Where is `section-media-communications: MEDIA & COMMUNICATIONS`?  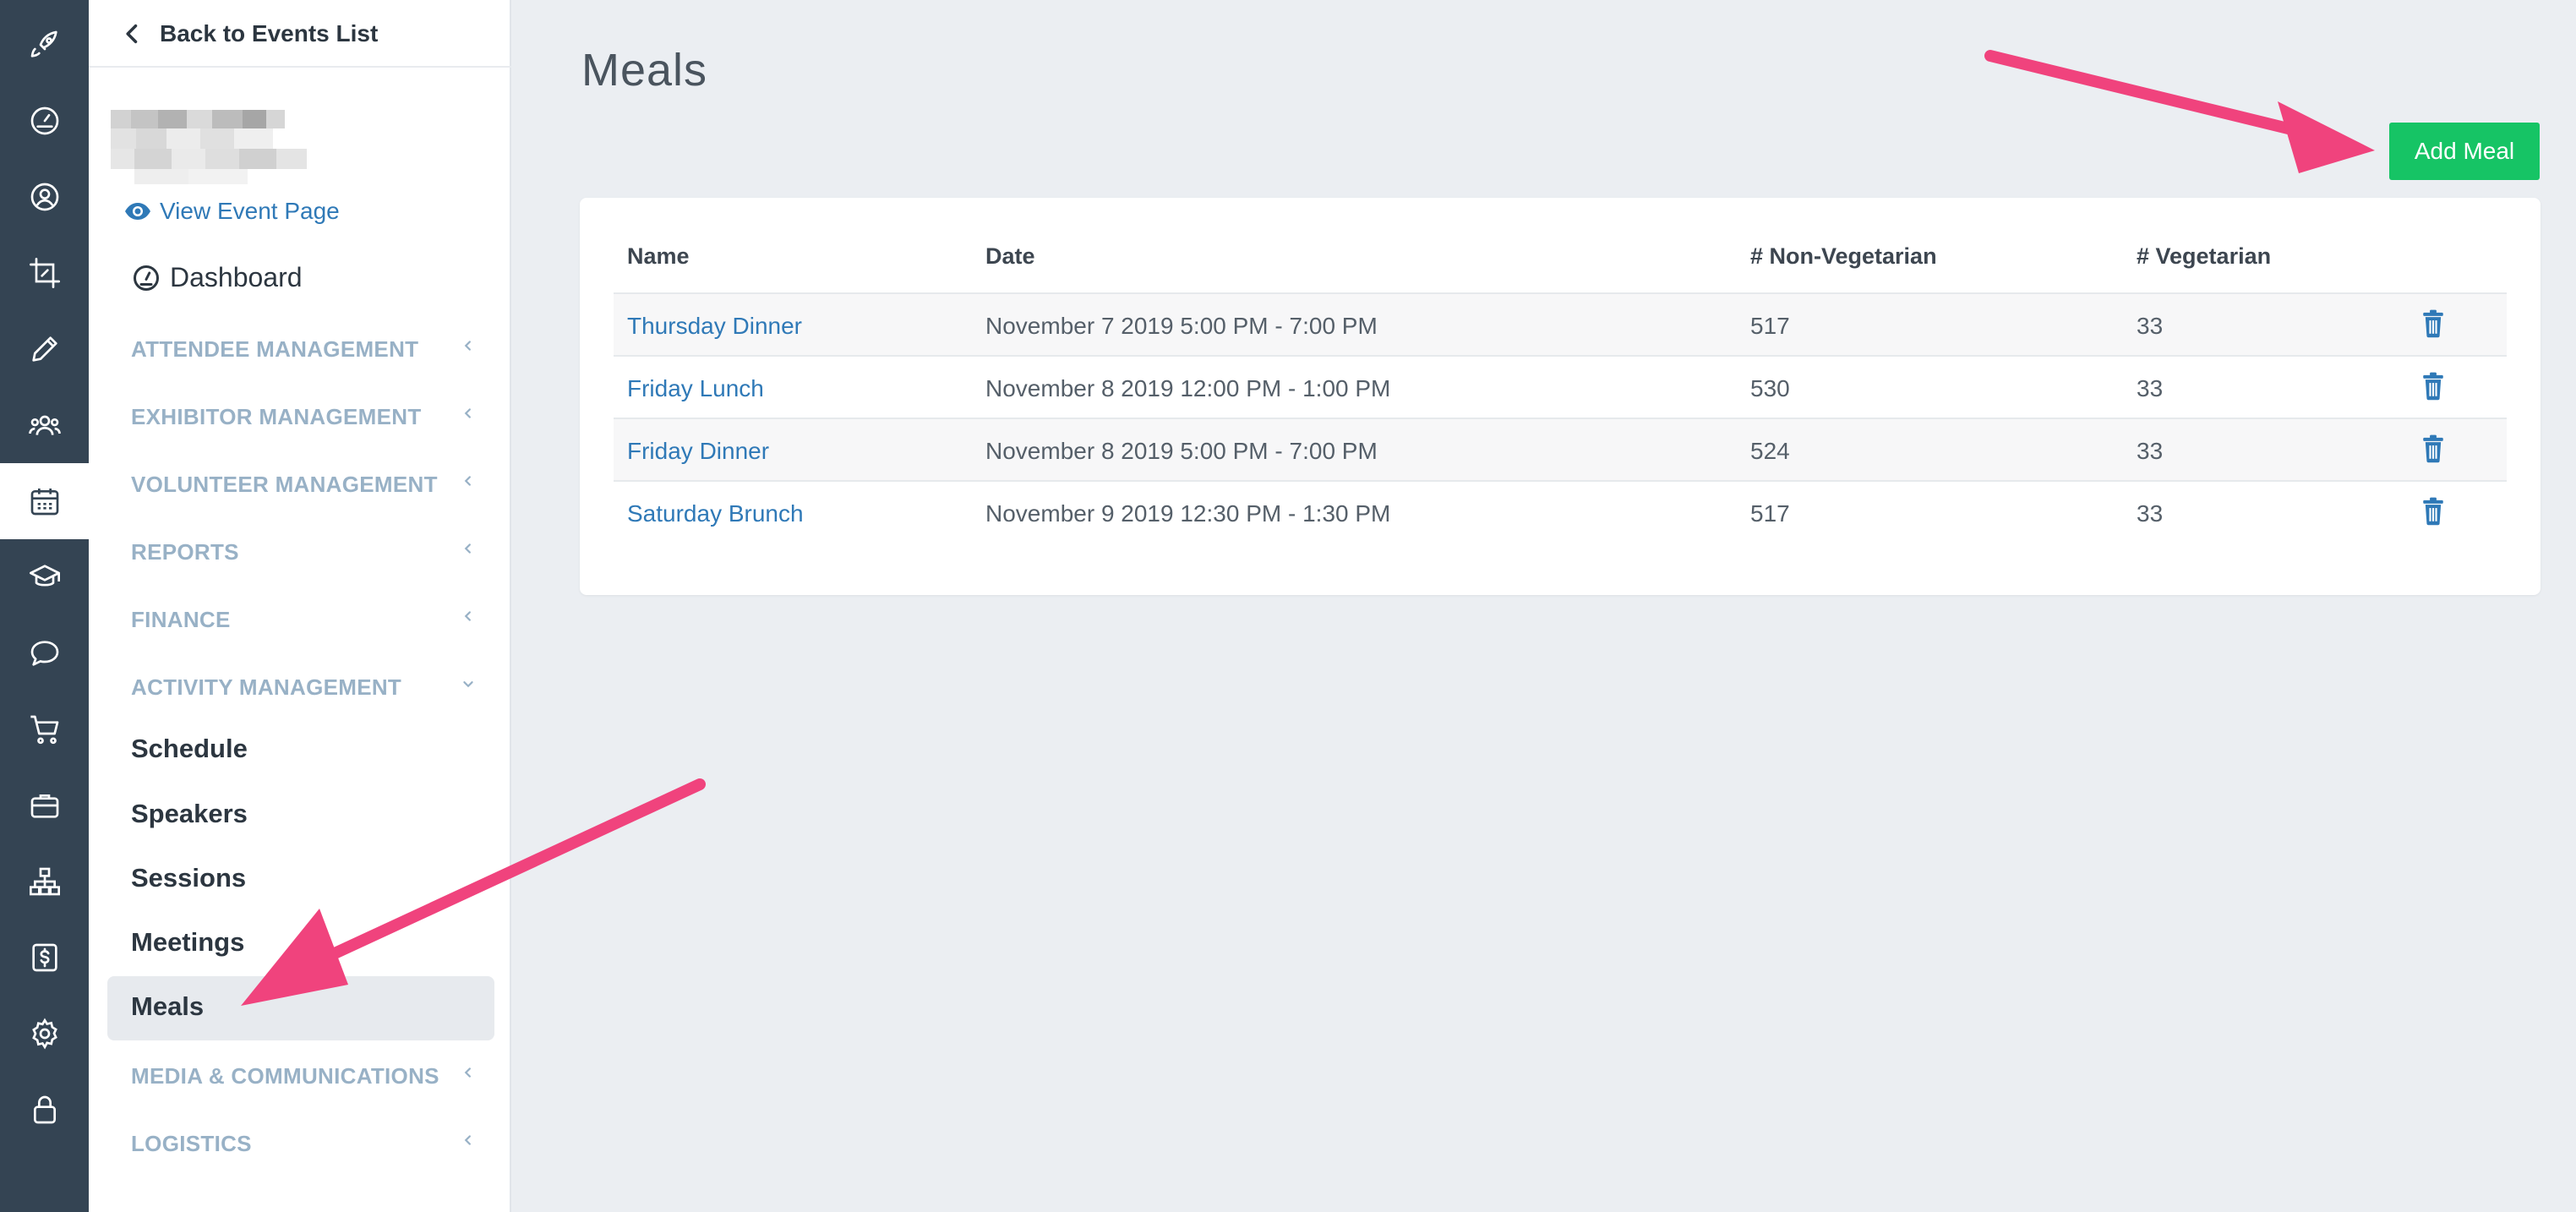
section-media-communications: MEDIA & COMMUNICATIONS is located at coordinates (304, 1075).